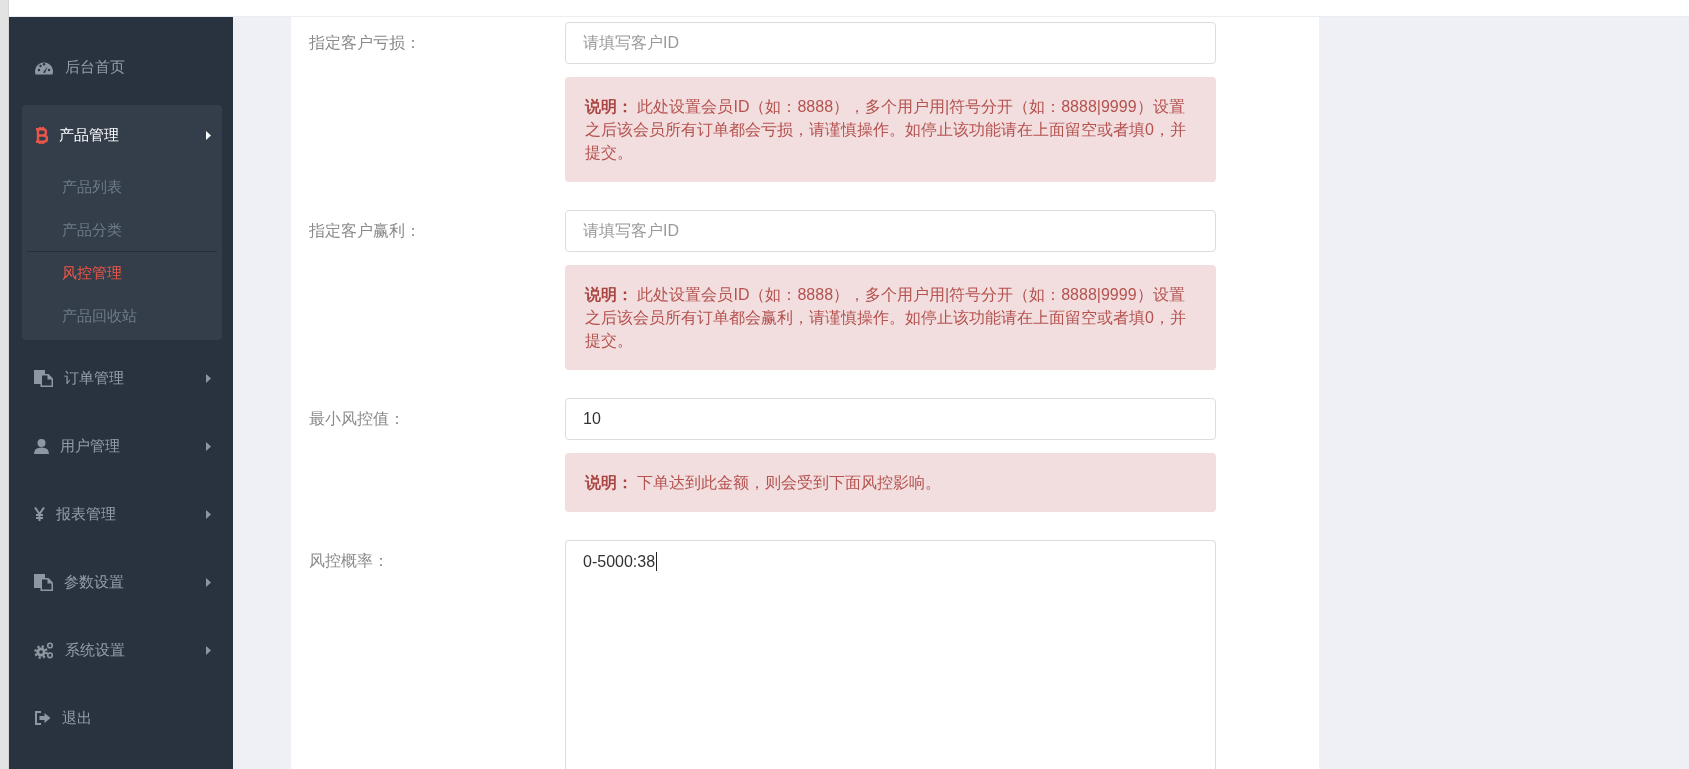 This screenshot has width=1689, height=769. What do you see at coordinates (122, 315) in the screenshot?
I see `submenu-item: 产品回收站` at bounding box center [122, 315].